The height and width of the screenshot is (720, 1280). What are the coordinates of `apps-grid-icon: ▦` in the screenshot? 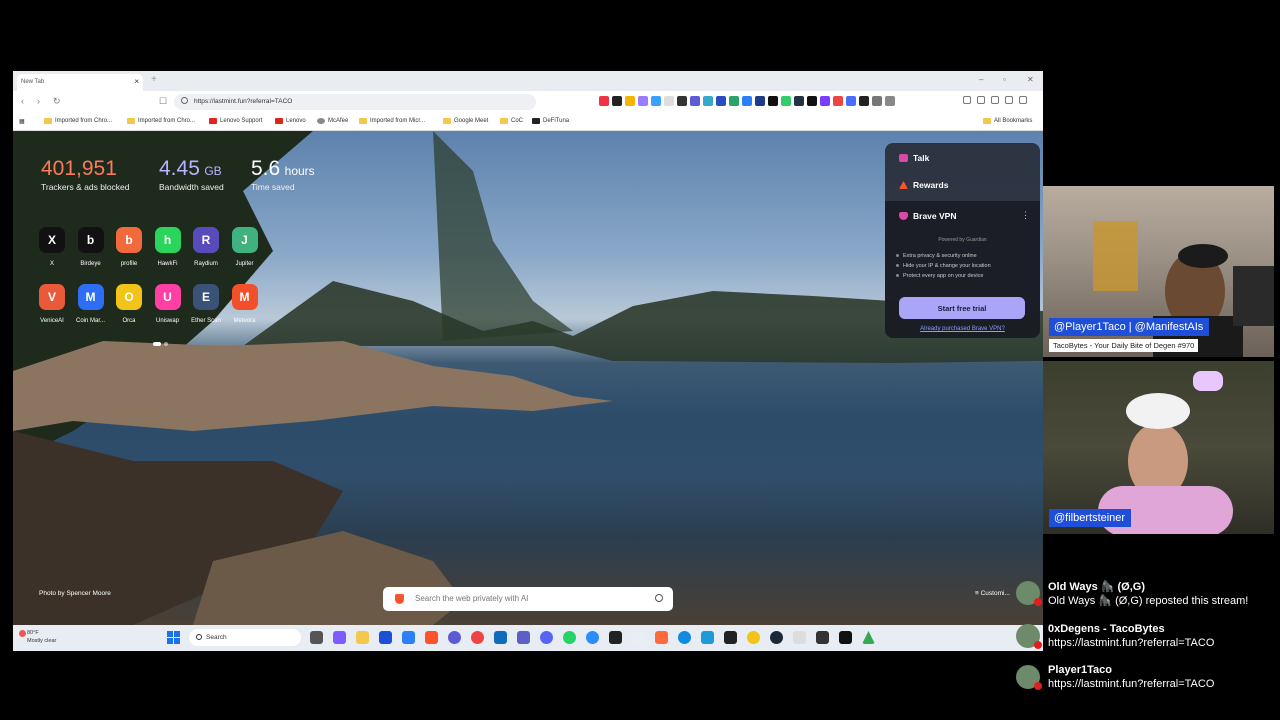 It's located at (22, 121).